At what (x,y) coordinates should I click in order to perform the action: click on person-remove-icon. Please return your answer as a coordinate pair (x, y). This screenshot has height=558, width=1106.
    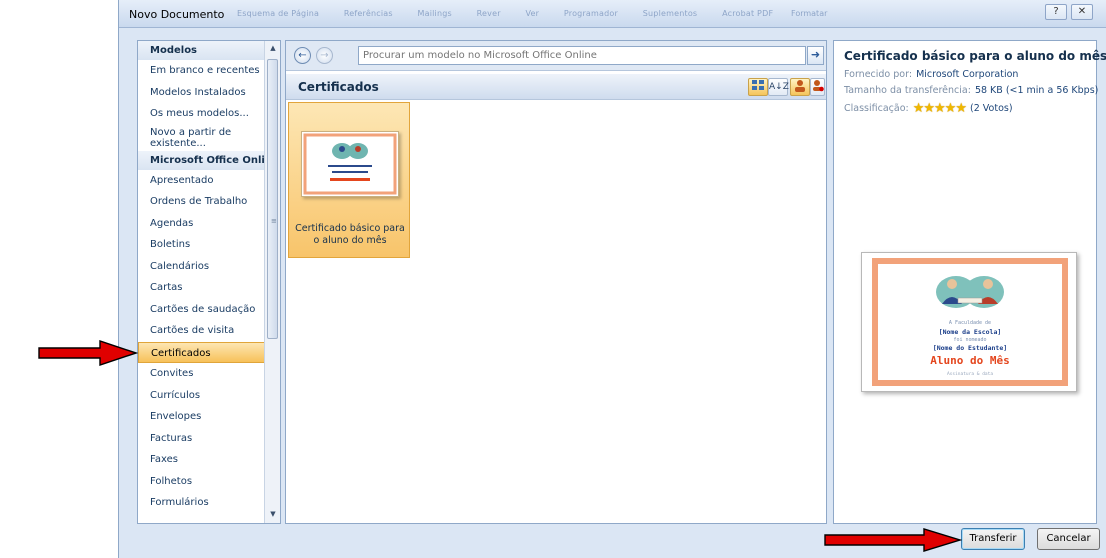
    Looking at the image, I should click on (817, 87).